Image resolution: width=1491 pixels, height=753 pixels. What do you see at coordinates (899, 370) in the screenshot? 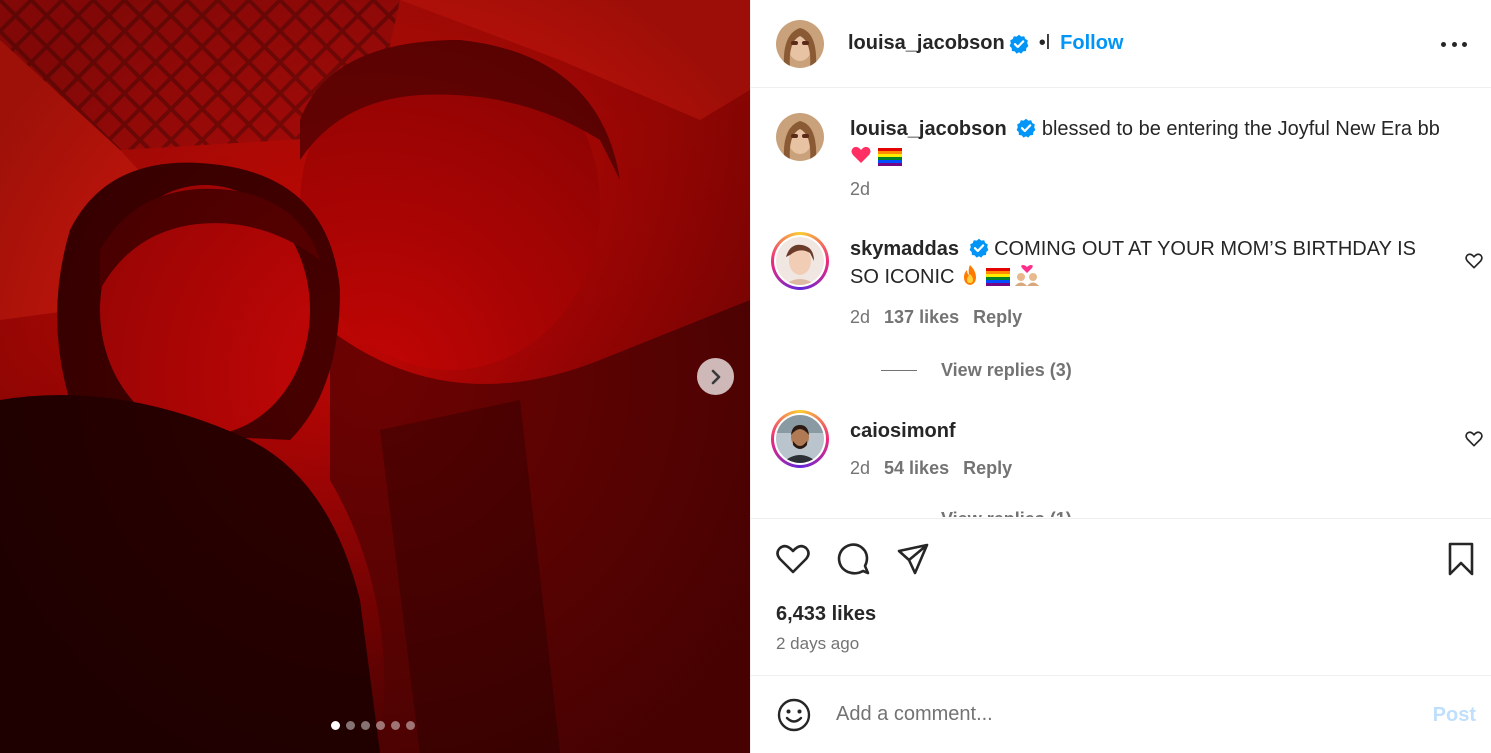
I see `replies-divider` at bounding box center [899, 370].